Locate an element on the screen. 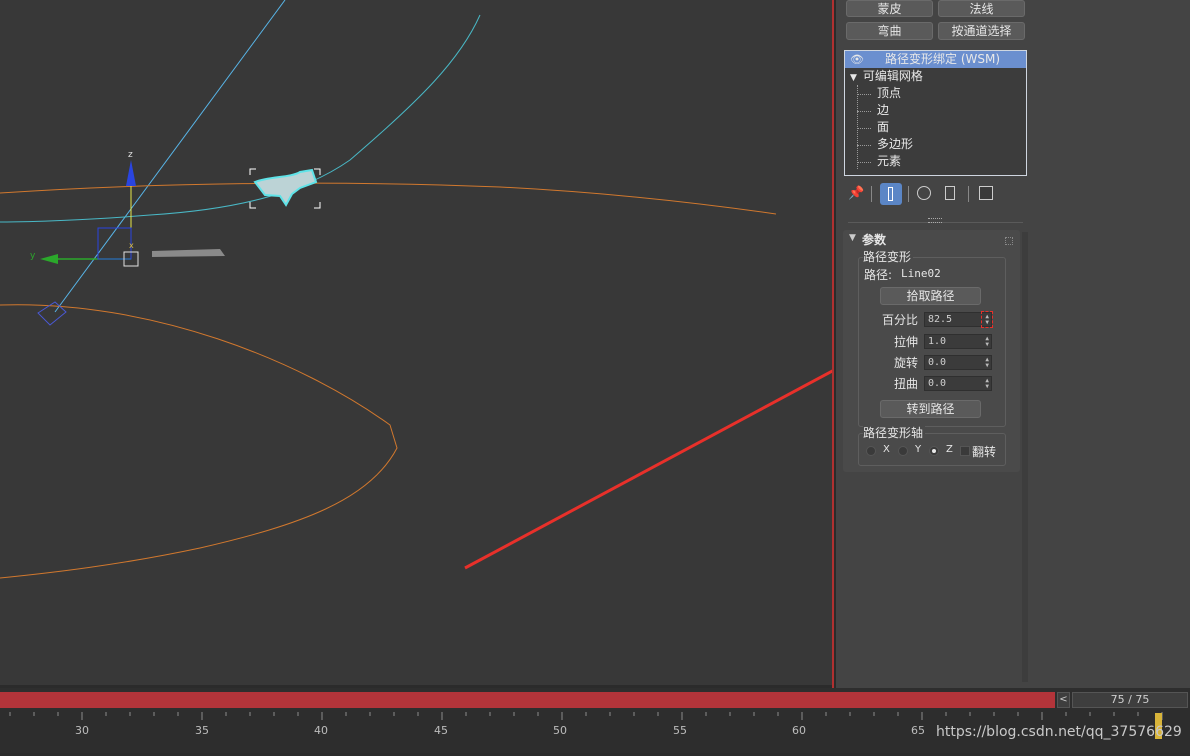 This screenshot has height=756, width=1190. path-label: 路径: is located at coordinates (878, 275).